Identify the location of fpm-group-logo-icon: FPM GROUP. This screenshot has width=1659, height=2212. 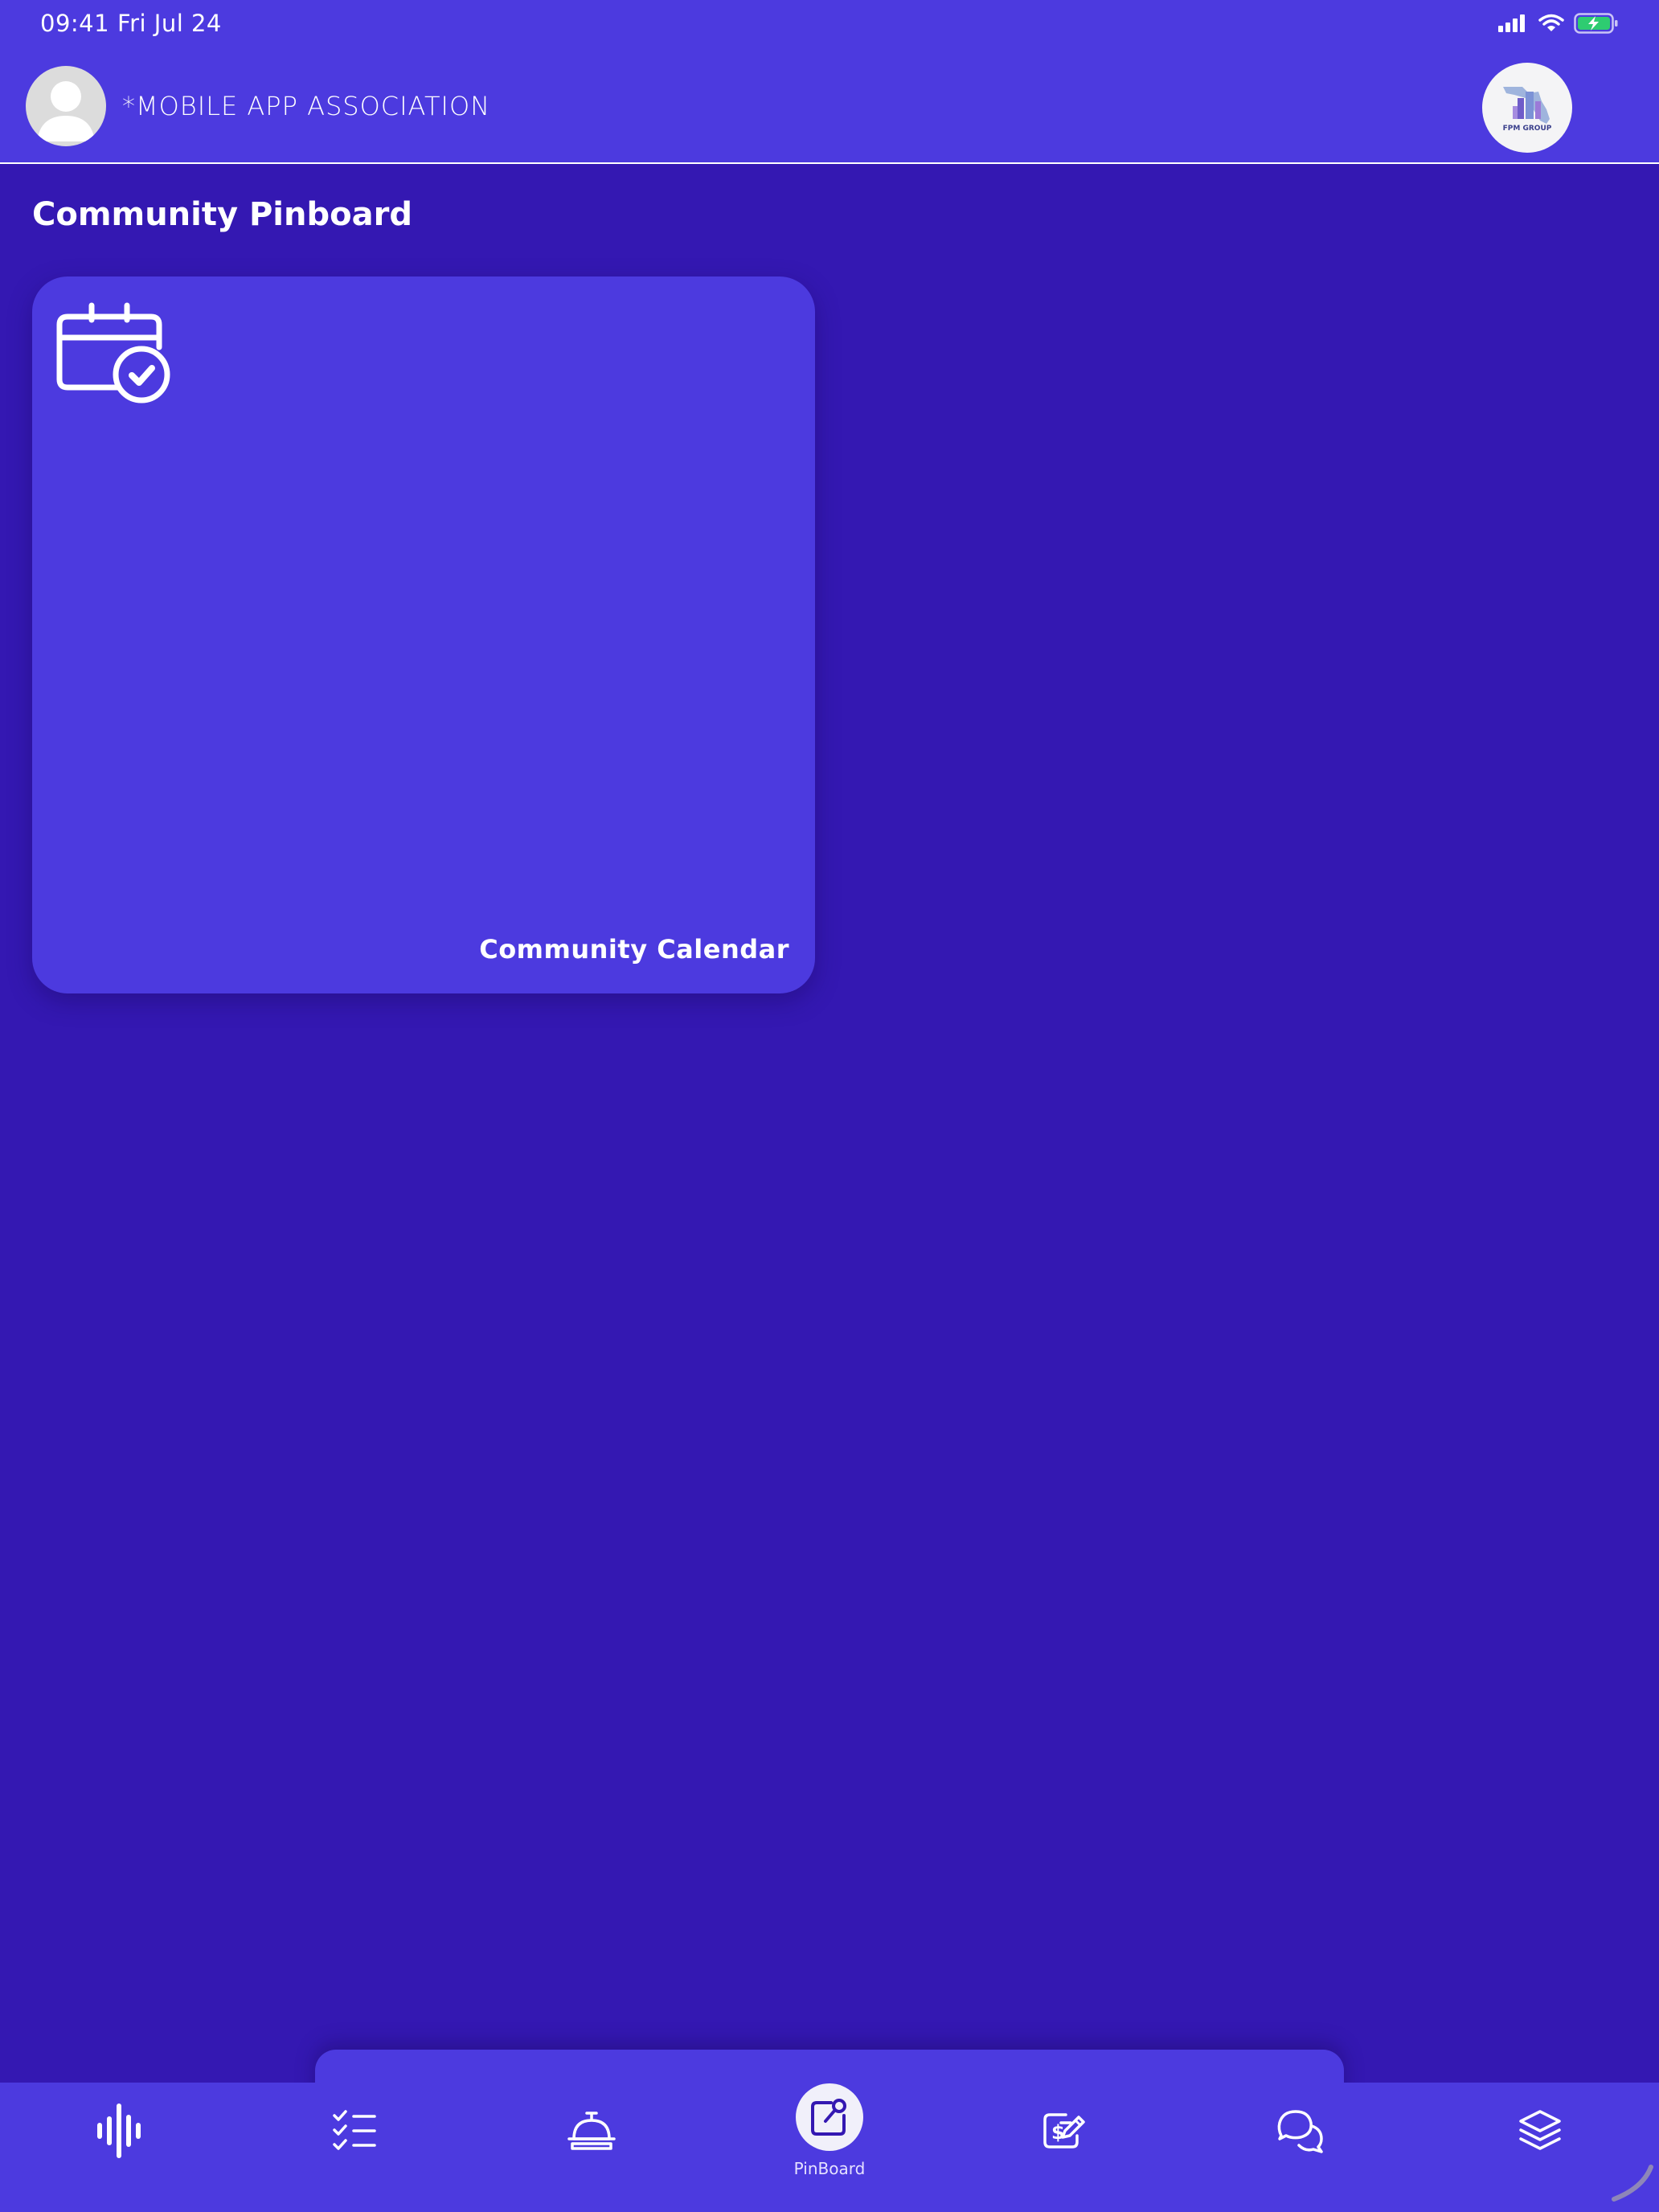
(1527, 110).